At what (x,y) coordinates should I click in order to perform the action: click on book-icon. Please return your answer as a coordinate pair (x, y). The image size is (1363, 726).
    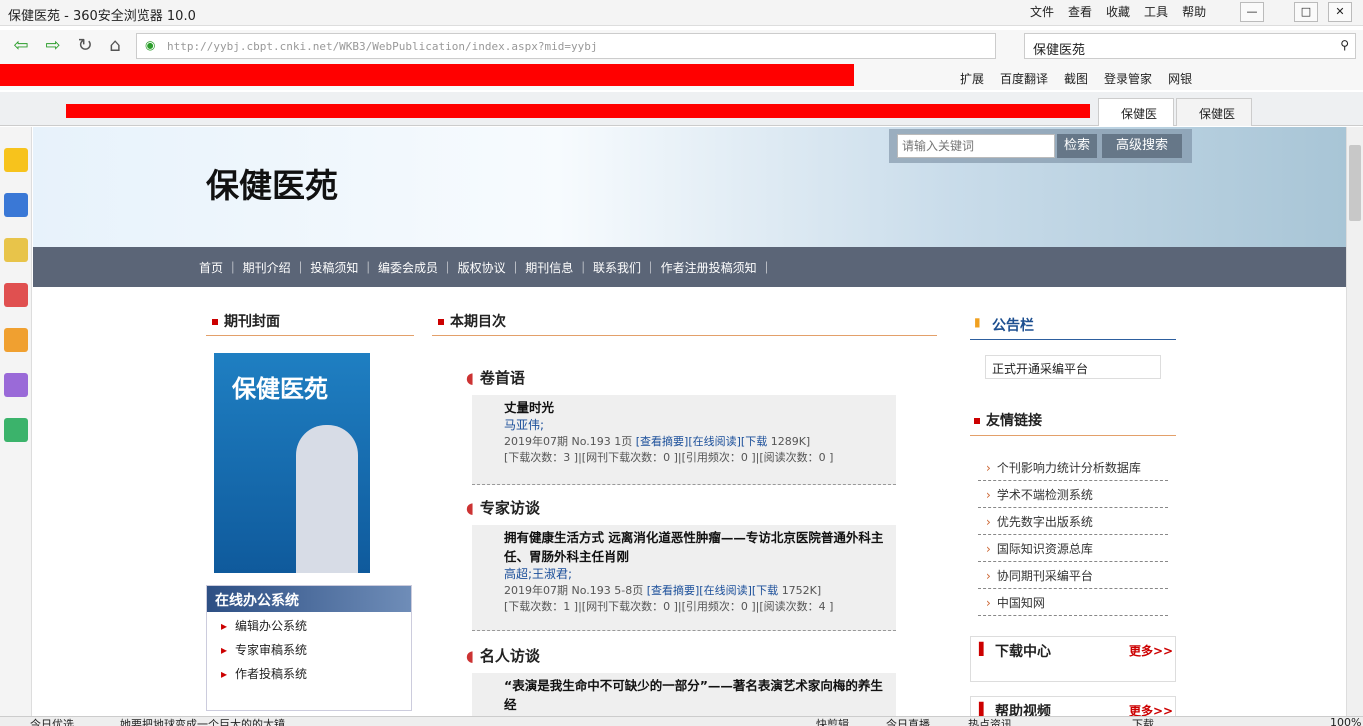
    Looking at the image, I should click on (16, 340).